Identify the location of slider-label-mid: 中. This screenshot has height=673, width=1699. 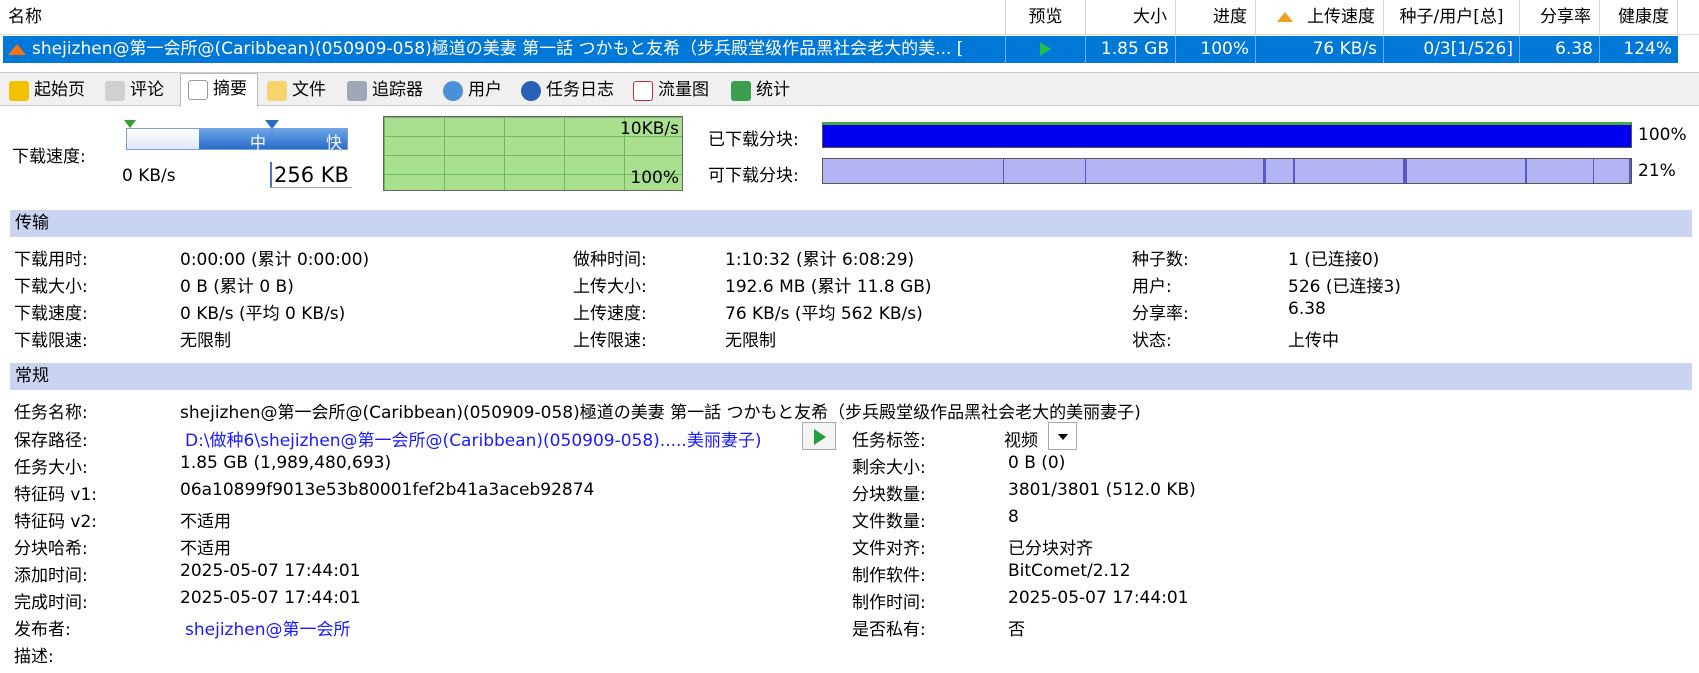
(258, 142).